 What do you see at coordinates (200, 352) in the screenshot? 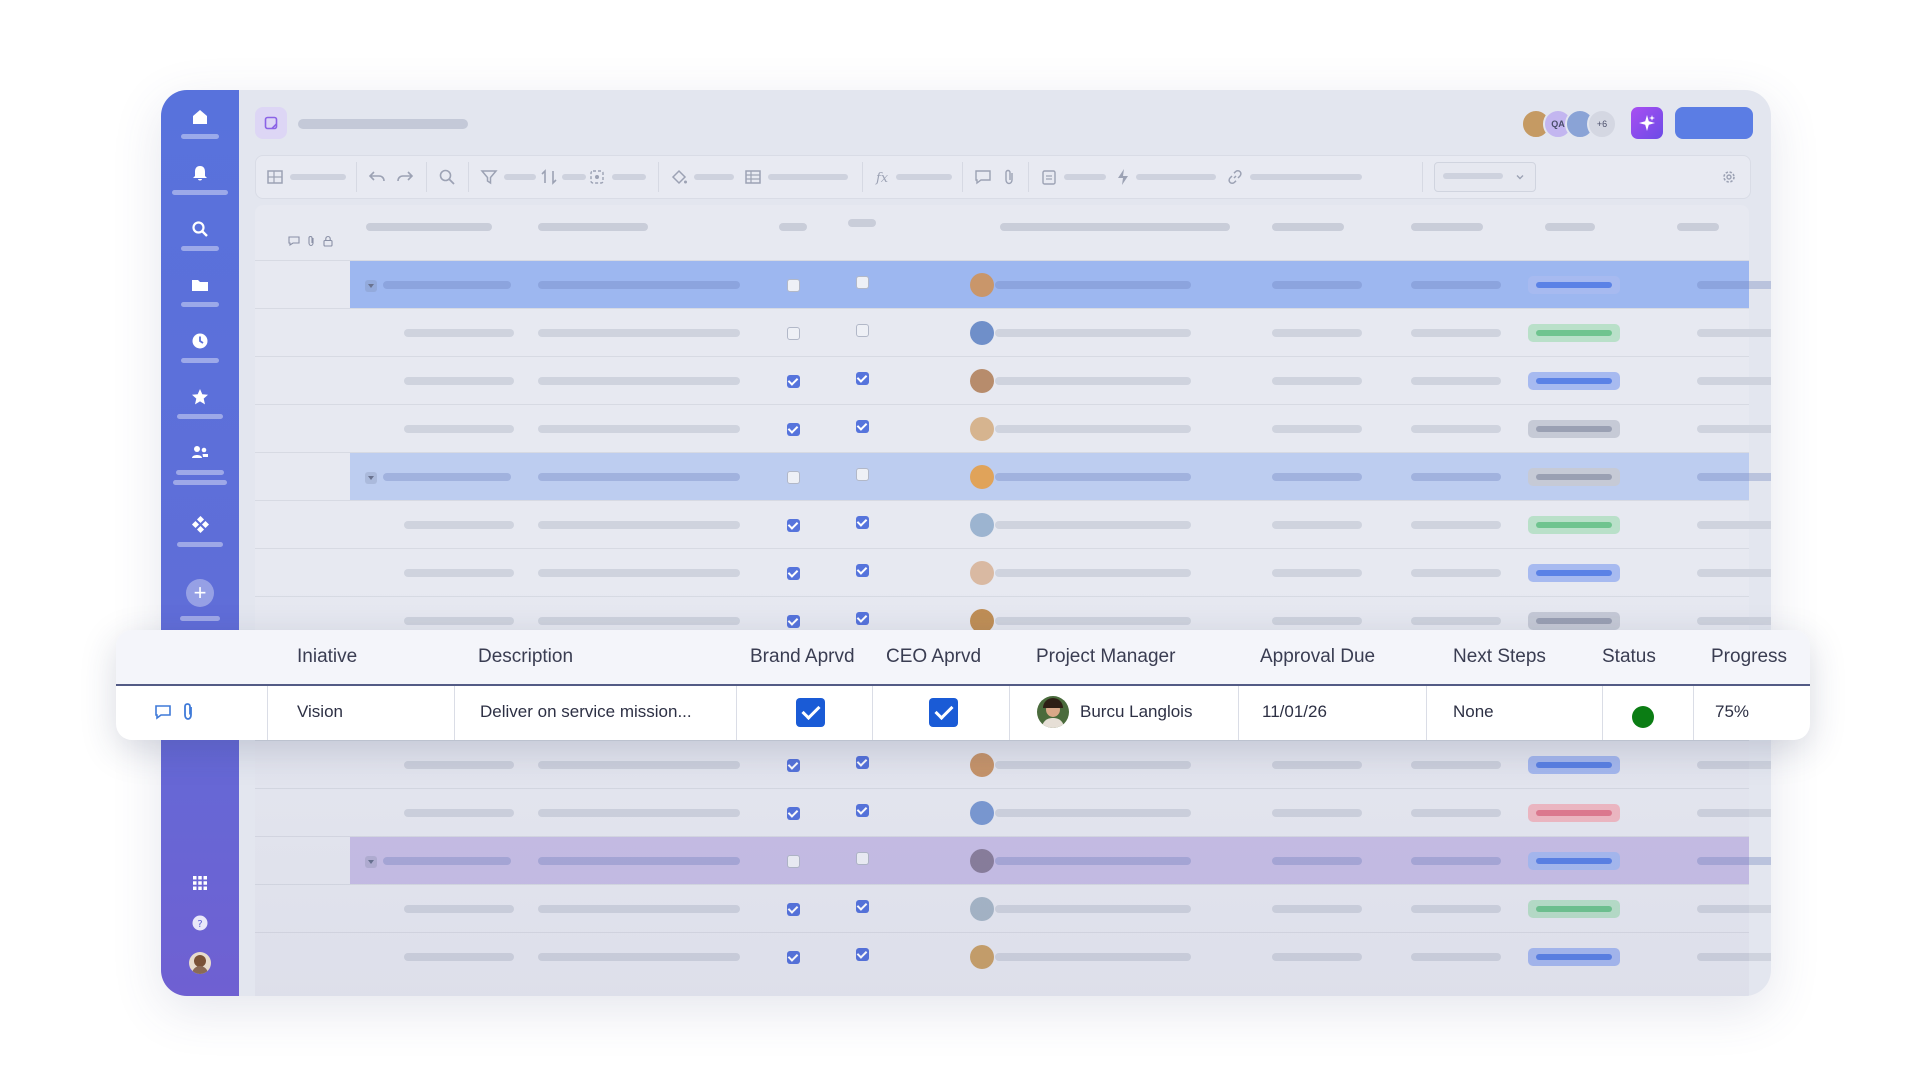
I see `sidebar-item-recents` at bounding box center [200, 352].